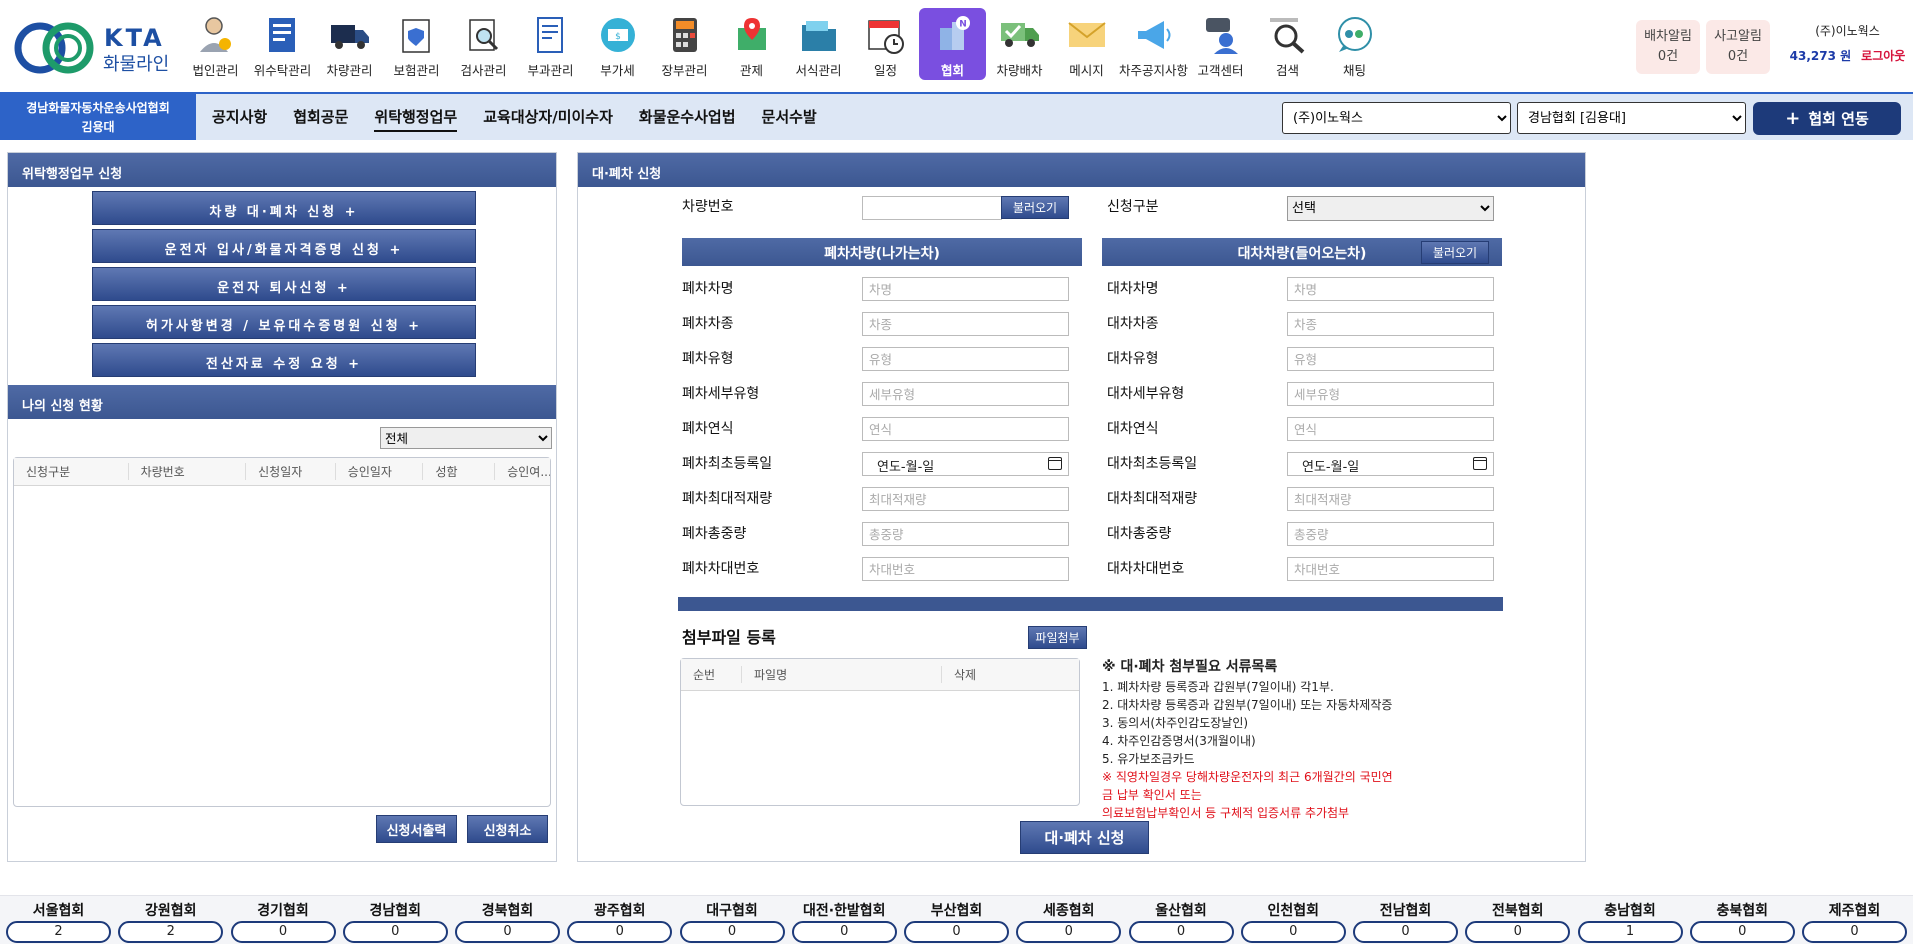  I want to click on nav-tab-5: 문서수발, so click(789, 119).